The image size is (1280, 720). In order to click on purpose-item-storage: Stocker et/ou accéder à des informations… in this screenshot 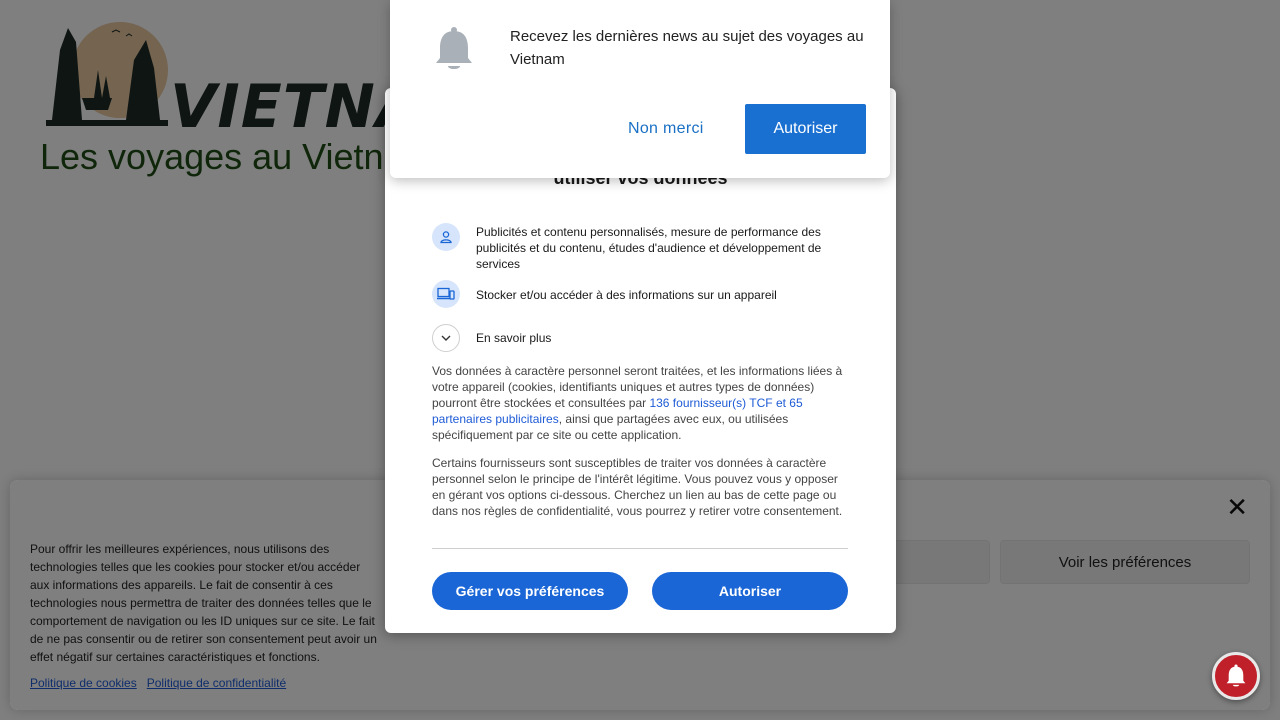, I will do `click(642, 294)`.